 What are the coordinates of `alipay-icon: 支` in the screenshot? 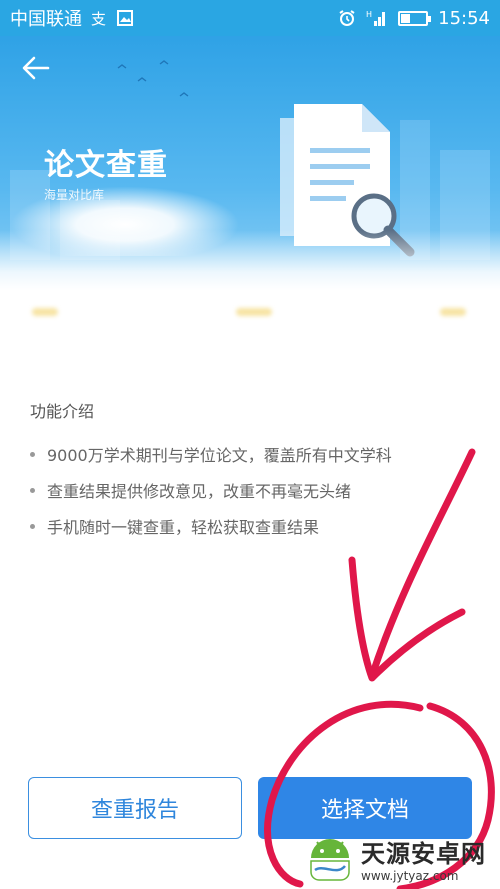 It's located at (98, 18).